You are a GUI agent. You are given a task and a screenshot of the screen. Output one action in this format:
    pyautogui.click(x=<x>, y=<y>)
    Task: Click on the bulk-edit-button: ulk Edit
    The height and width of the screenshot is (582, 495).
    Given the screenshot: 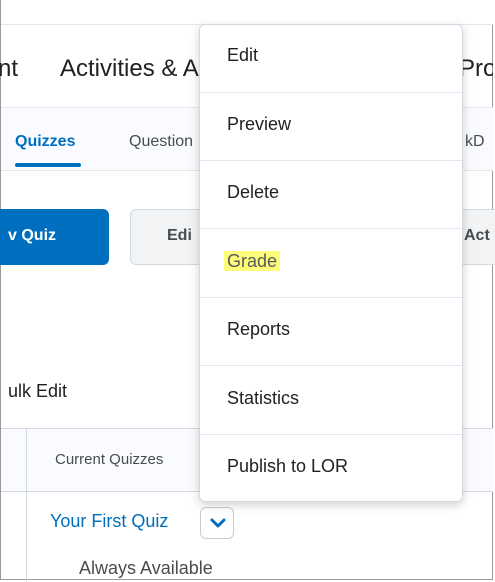 What is the action you would take?
    pyautogui.click(x=37, y=391)
    